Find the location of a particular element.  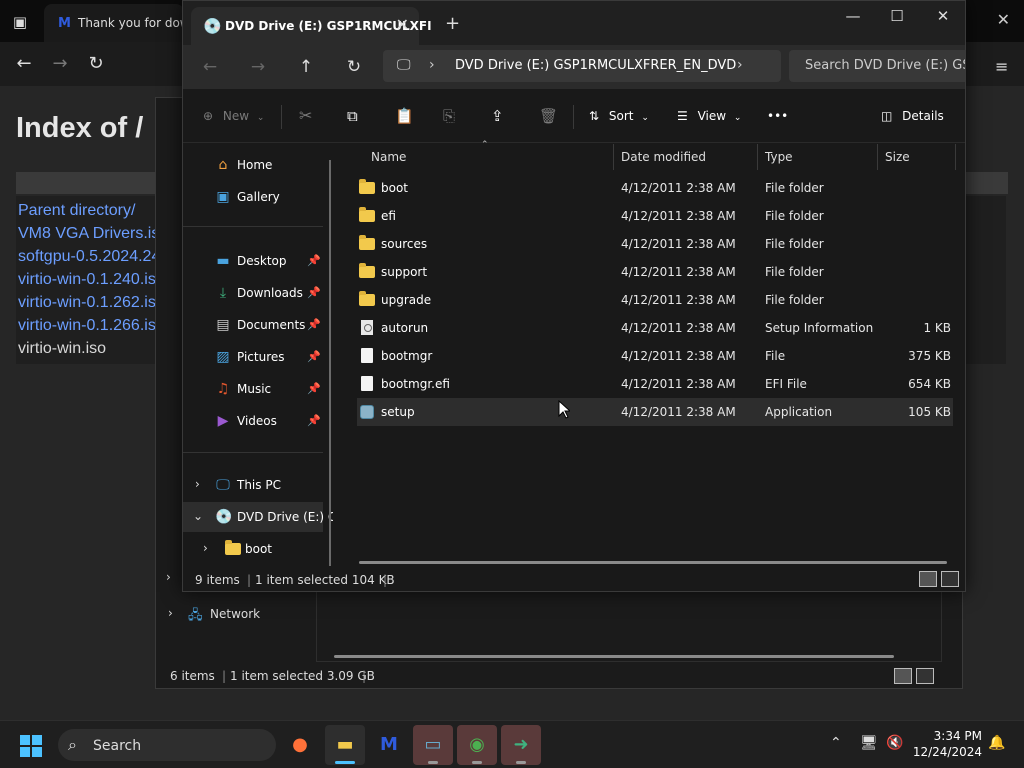

nav-item-pictures: ▨ Pictures 📌 is located at coordinates (253, 357).